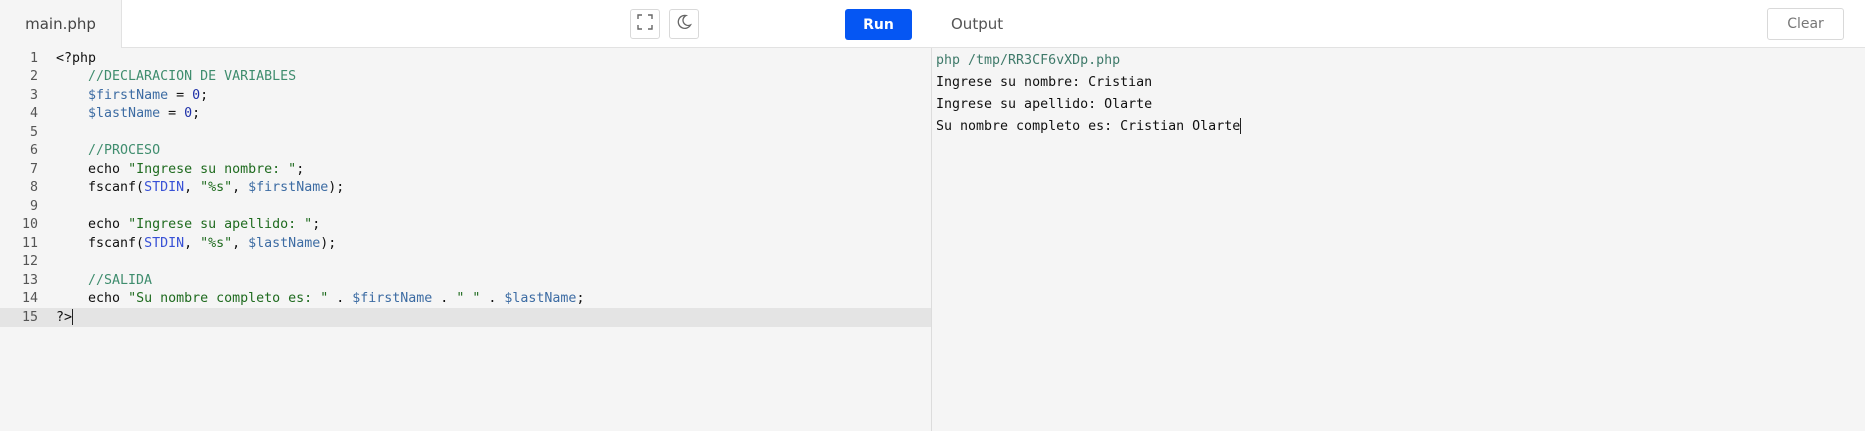 The height and width of the screenshot is (431, 1865). What do you see at coordinates (220, 225) in the screenshot?
I see `code-token: "Ingrese su apellido: "` at bounding box center [220, 225].